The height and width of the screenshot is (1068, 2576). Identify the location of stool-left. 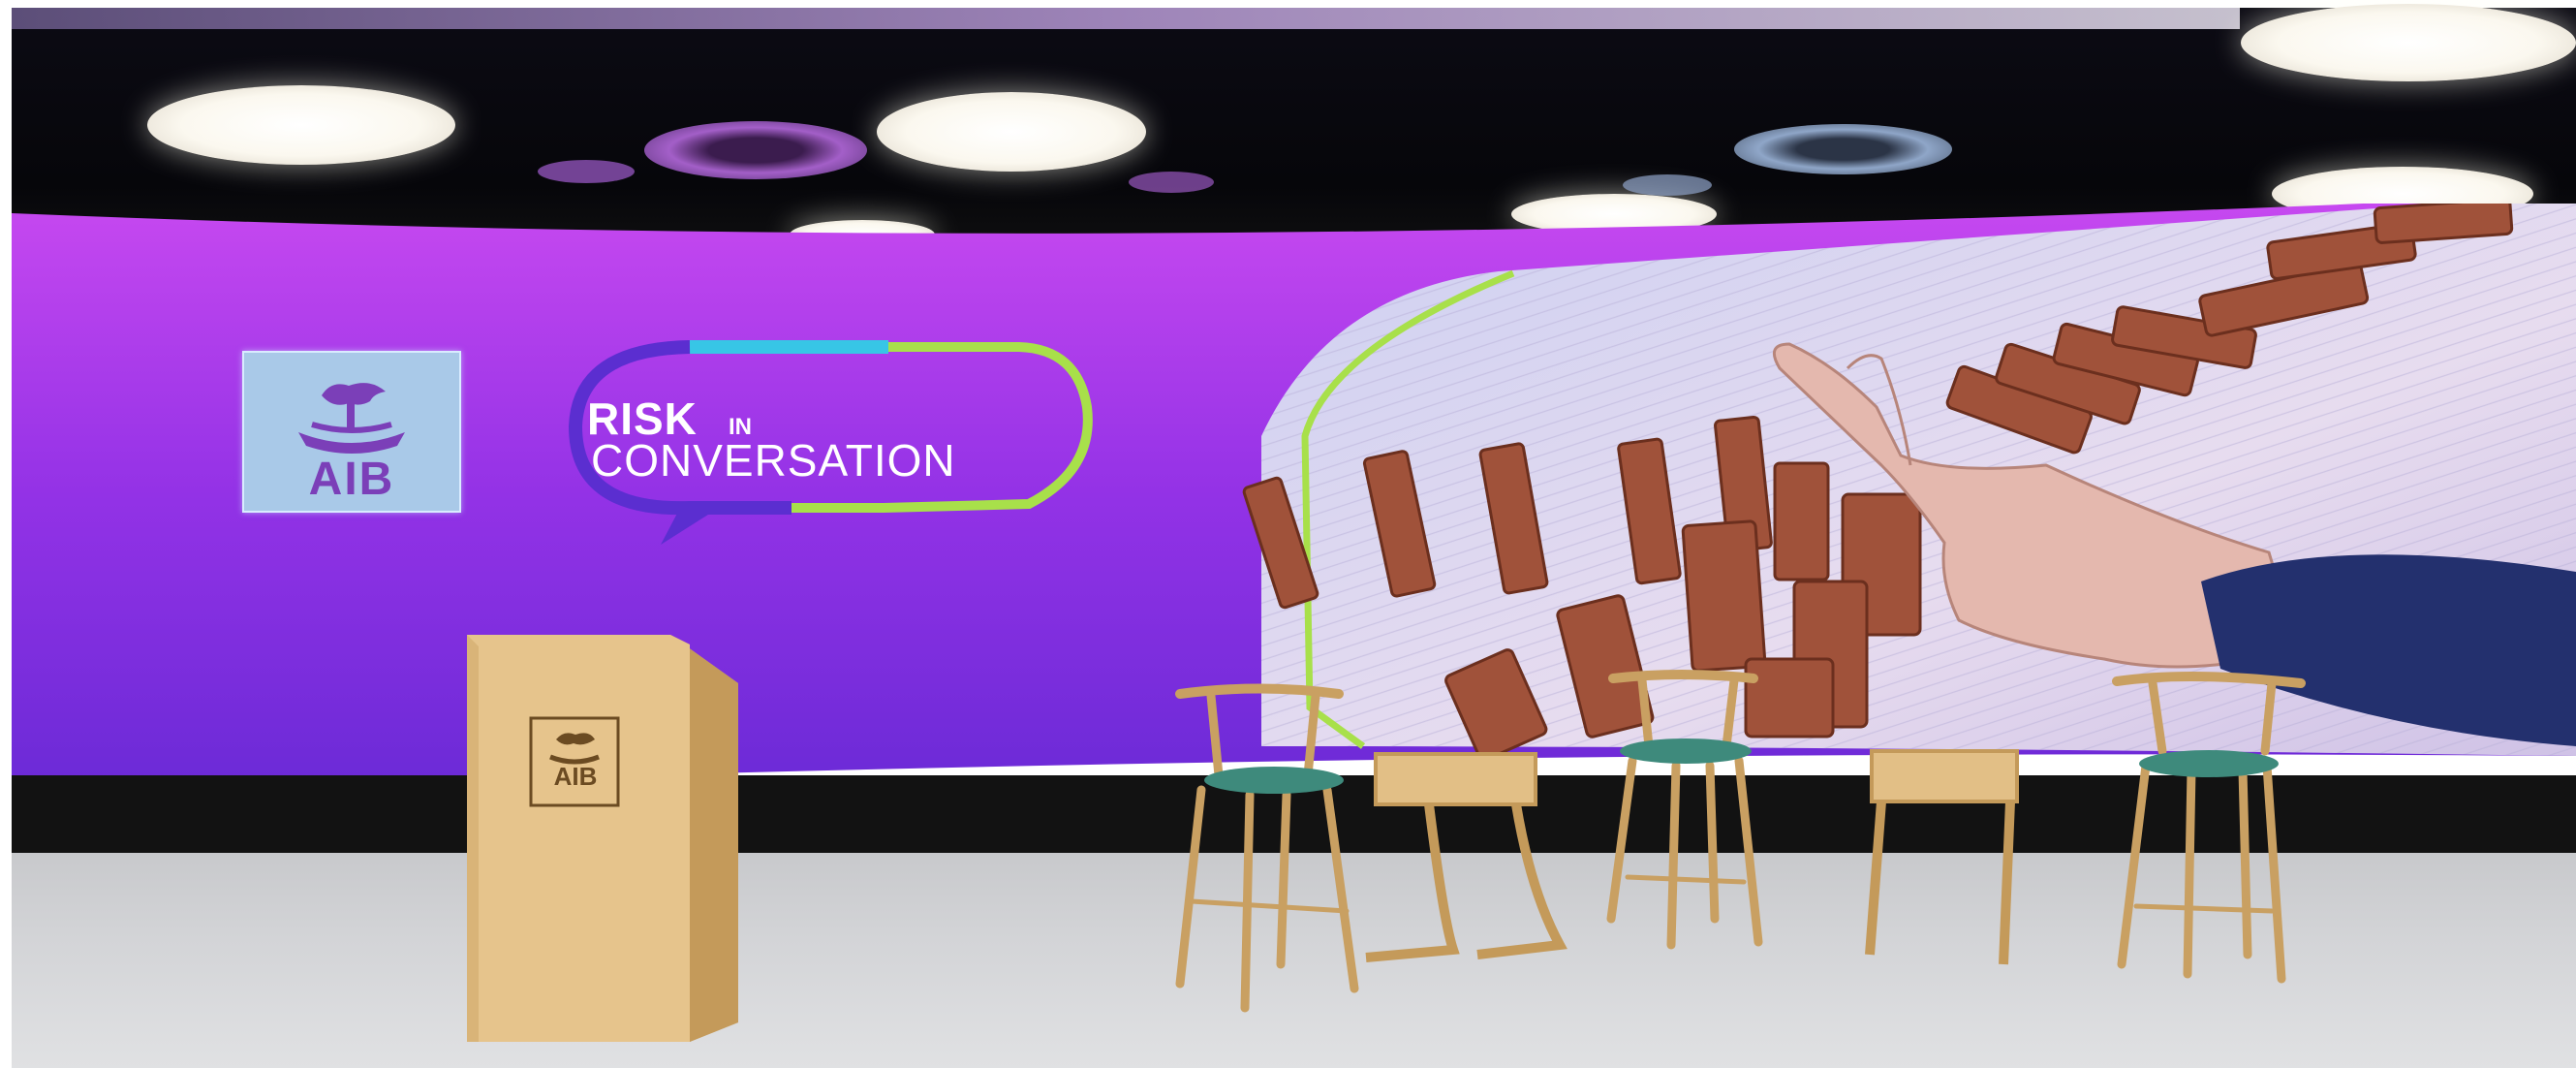
(1267, 848).